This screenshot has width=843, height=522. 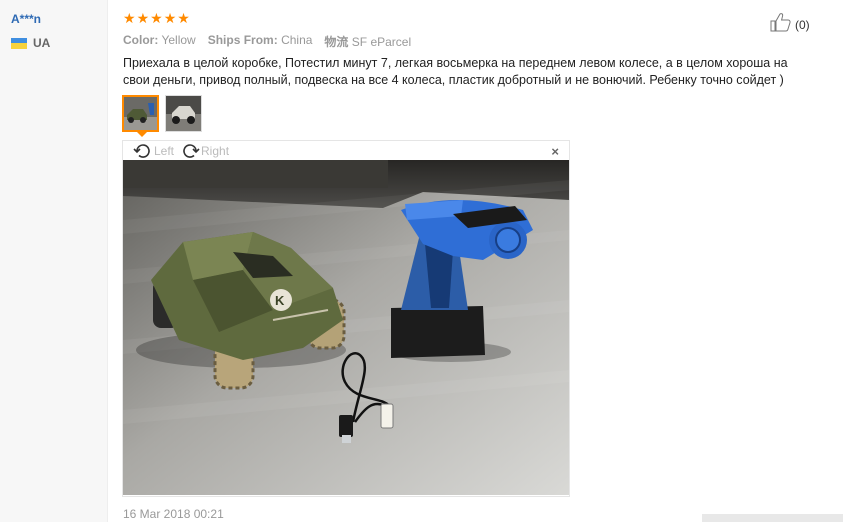 I want to click on rotate-left-label: Left, so click(x=164, y=150).